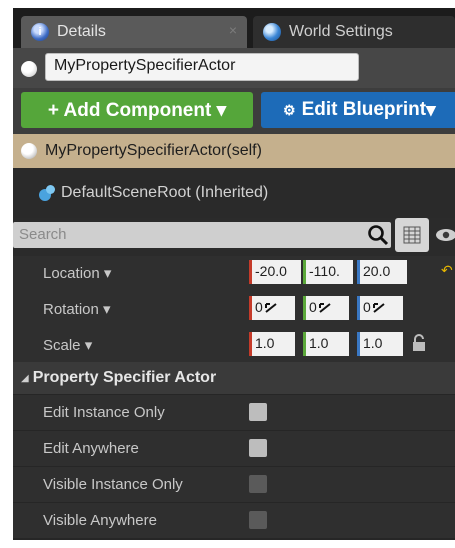  I want to click on location-y-field: -110., so click(328, 272).